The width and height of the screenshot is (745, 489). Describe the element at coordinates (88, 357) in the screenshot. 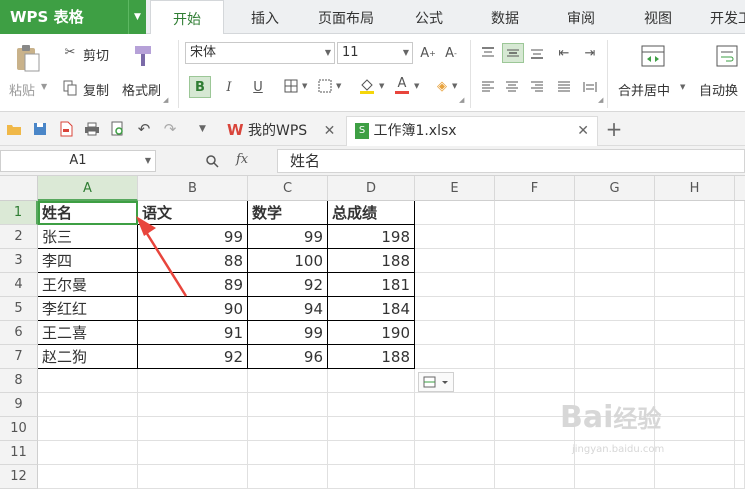

I see `name-cell: 赵二狗` at that location.